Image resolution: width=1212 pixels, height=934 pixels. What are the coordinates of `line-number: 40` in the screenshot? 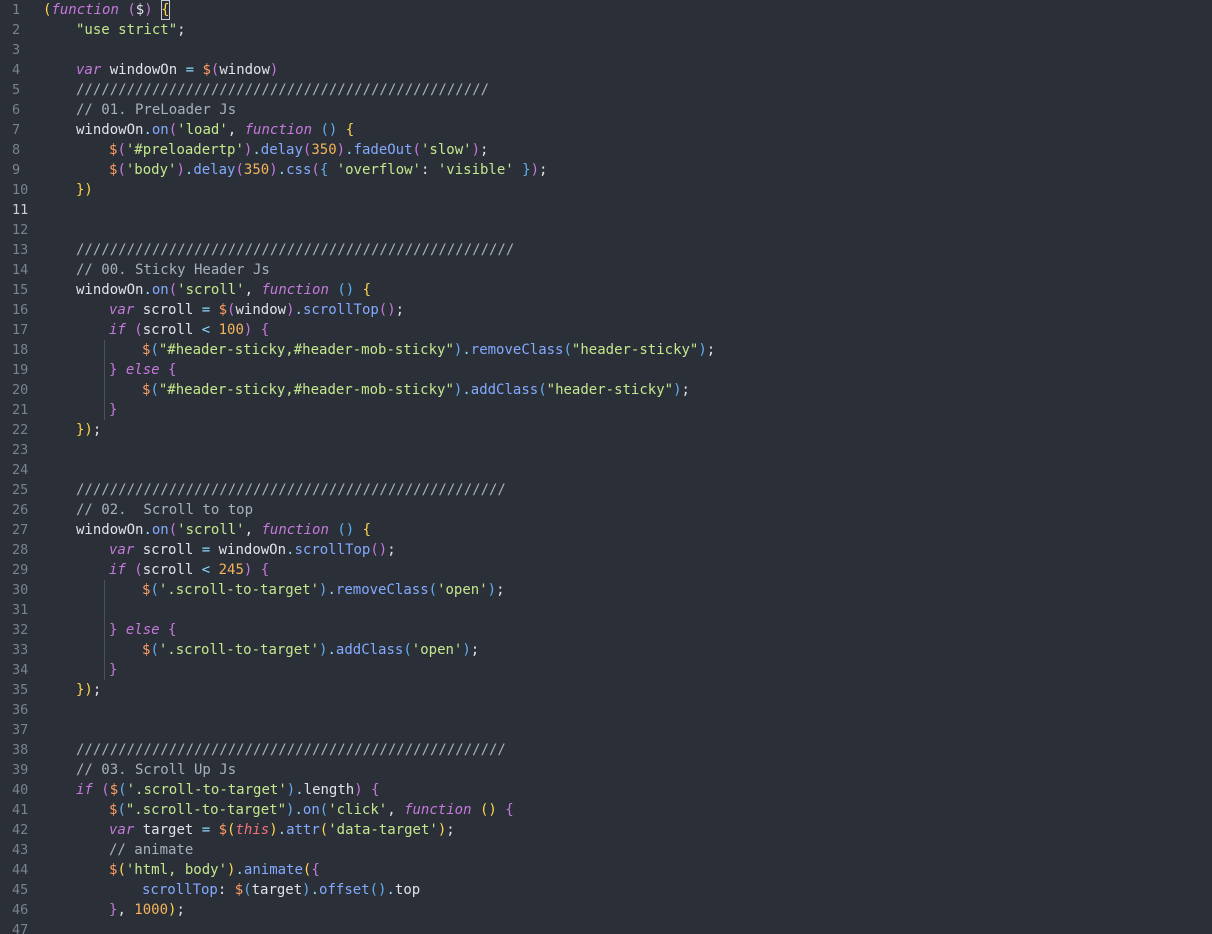 It's located at (20, 790).